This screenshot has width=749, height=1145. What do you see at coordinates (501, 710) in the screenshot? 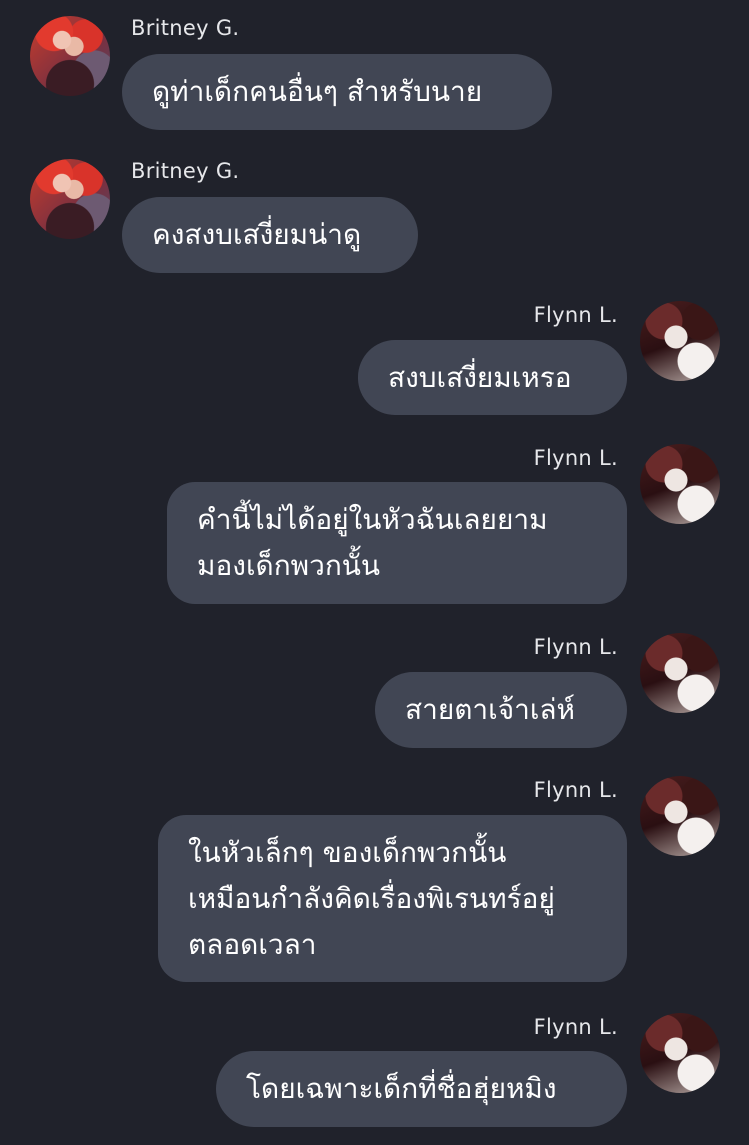
I see `message-bubble: สายตาเจ้าเล่ห์` at bounding box center [501, 710].